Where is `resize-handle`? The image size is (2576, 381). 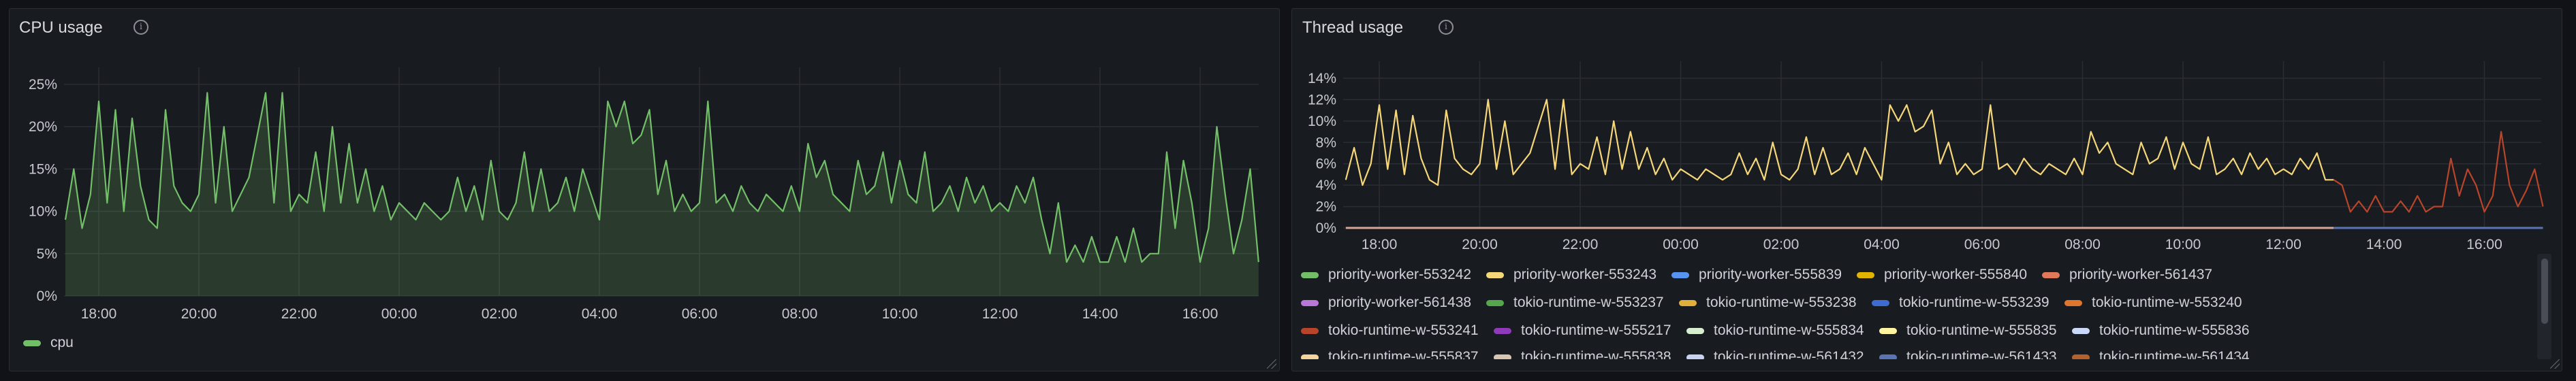
resize-handle is located at coordinates (2555, 364).